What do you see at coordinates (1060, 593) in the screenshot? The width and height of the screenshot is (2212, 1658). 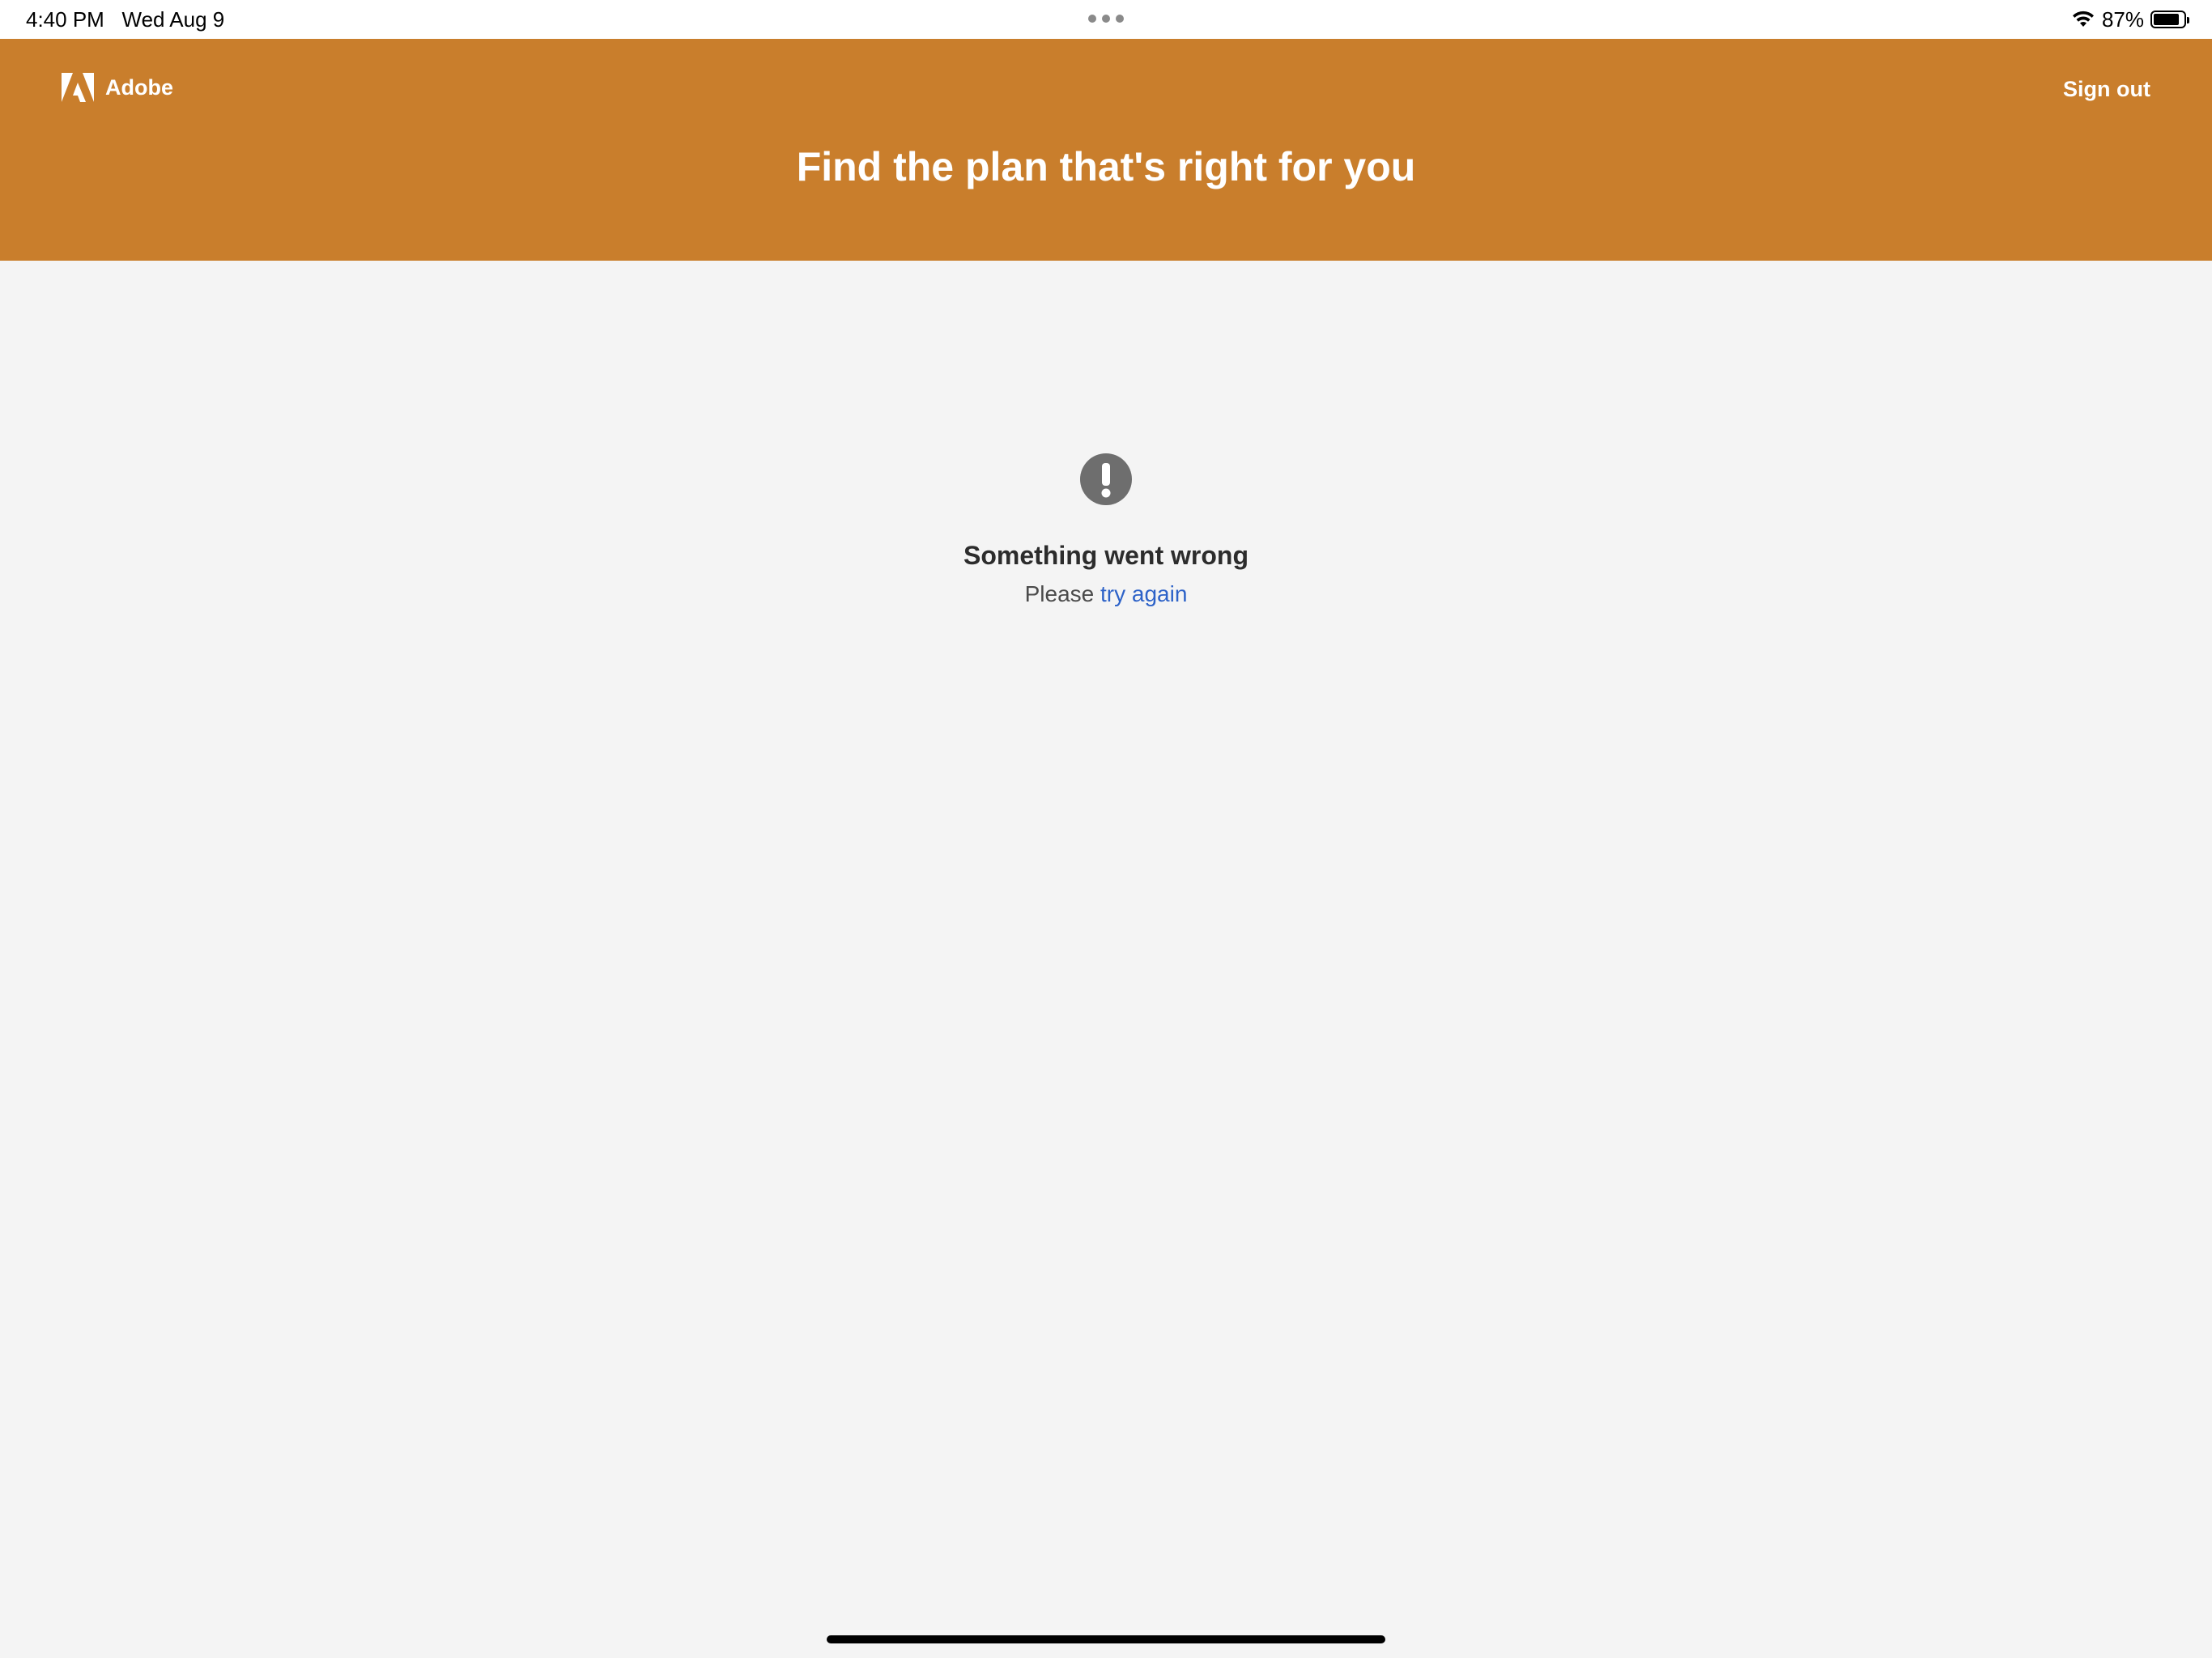 I see `error-message-prefix: Please` at bounding box center [1060, 593].